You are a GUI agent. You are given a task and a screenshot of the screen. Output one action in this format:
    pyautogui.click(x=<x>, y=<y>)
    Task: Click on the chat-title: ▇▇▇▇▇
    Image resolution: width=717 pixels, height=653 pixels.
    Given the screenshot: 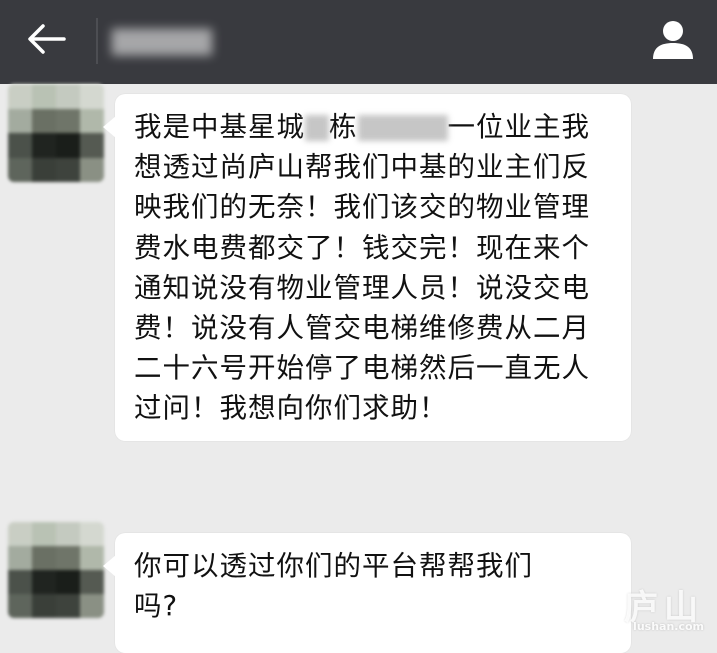 What is the action you would take?
    pyautogui.click(x=162, y=41)
    